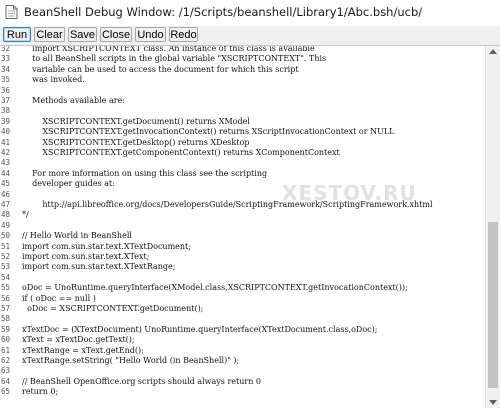  I want to click on code-line: 50 // Hello World in BeanShell, so click(243, 236).